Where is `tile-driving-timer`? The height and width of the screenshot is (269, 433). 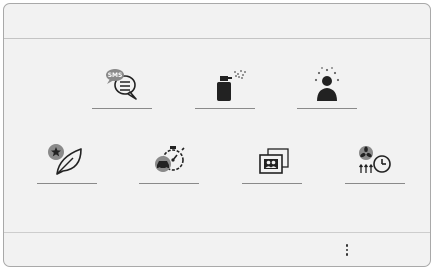
tile-driving-timer is located at coordinates (169, 163).